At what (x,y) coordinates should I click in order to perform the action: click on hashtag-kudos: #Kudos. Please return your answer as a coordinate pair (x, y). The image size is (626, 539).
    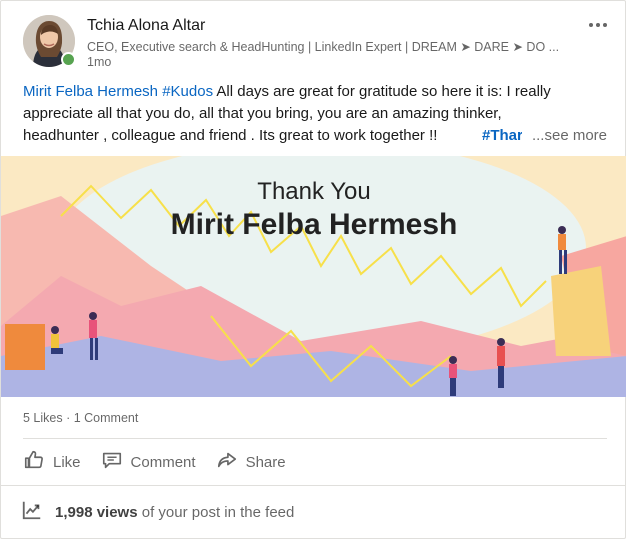
    Looking at the image, I should click on (187, 91).